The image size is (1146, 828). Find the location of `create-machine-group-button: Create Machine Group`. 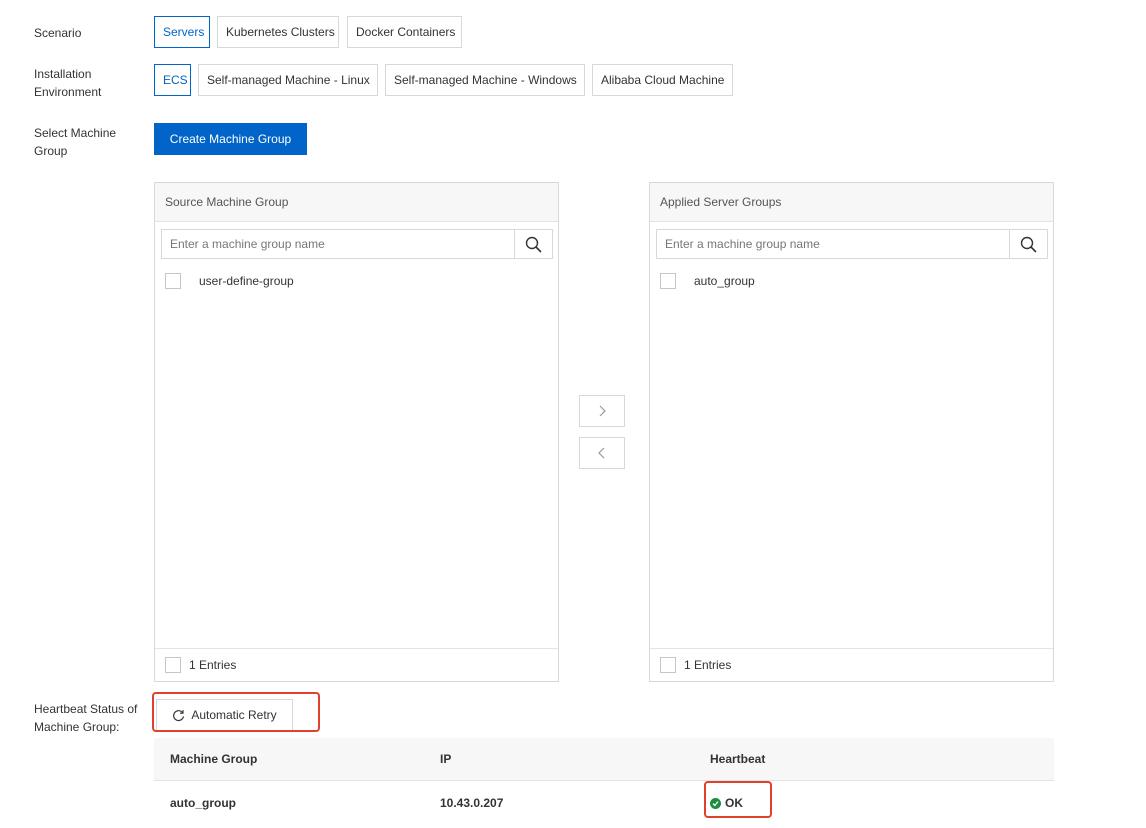

create-machine-group-button: Create Machine Group is located at coordinates (230, 139).